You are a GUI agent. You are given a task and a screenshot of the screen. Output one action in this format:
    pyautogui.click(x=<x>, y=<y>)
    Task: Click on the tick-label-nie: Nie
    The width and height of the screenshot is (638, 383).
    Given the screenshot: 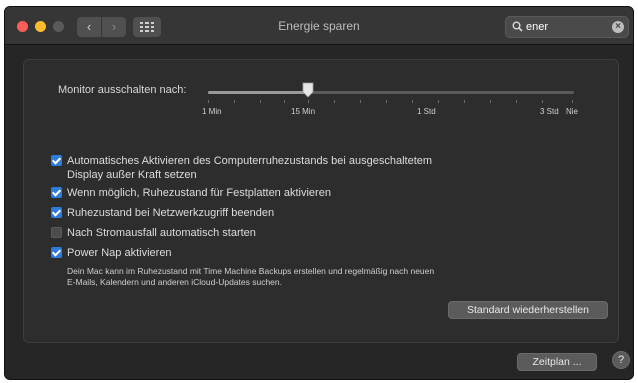 What is the action you would take?
    pyautogui.click(x=572, y=111)
    